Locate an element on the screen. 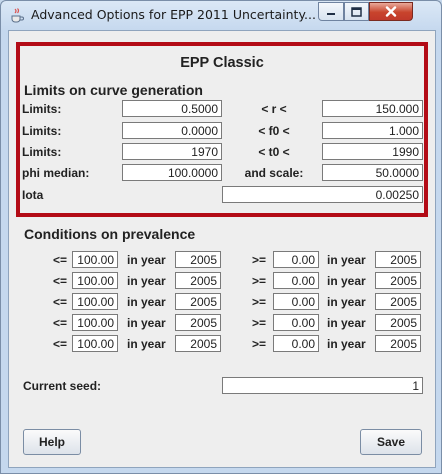  maximize-button is located at coordinates (356, 11).